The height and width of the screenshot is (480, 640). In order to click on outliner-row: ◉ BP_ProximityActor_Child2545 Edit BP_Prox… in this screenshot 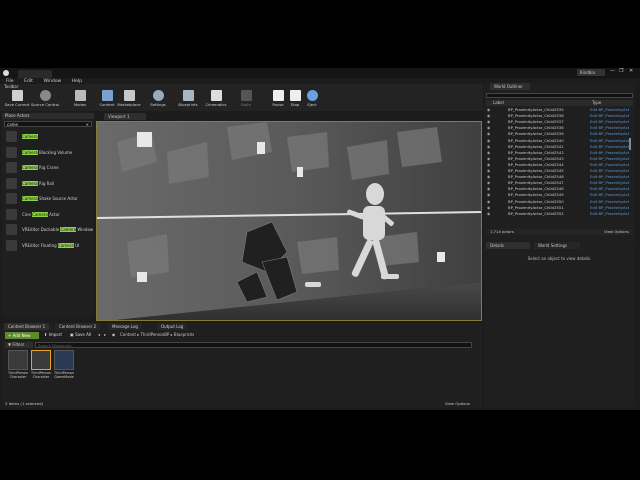, I will do `click(560, 171)`.